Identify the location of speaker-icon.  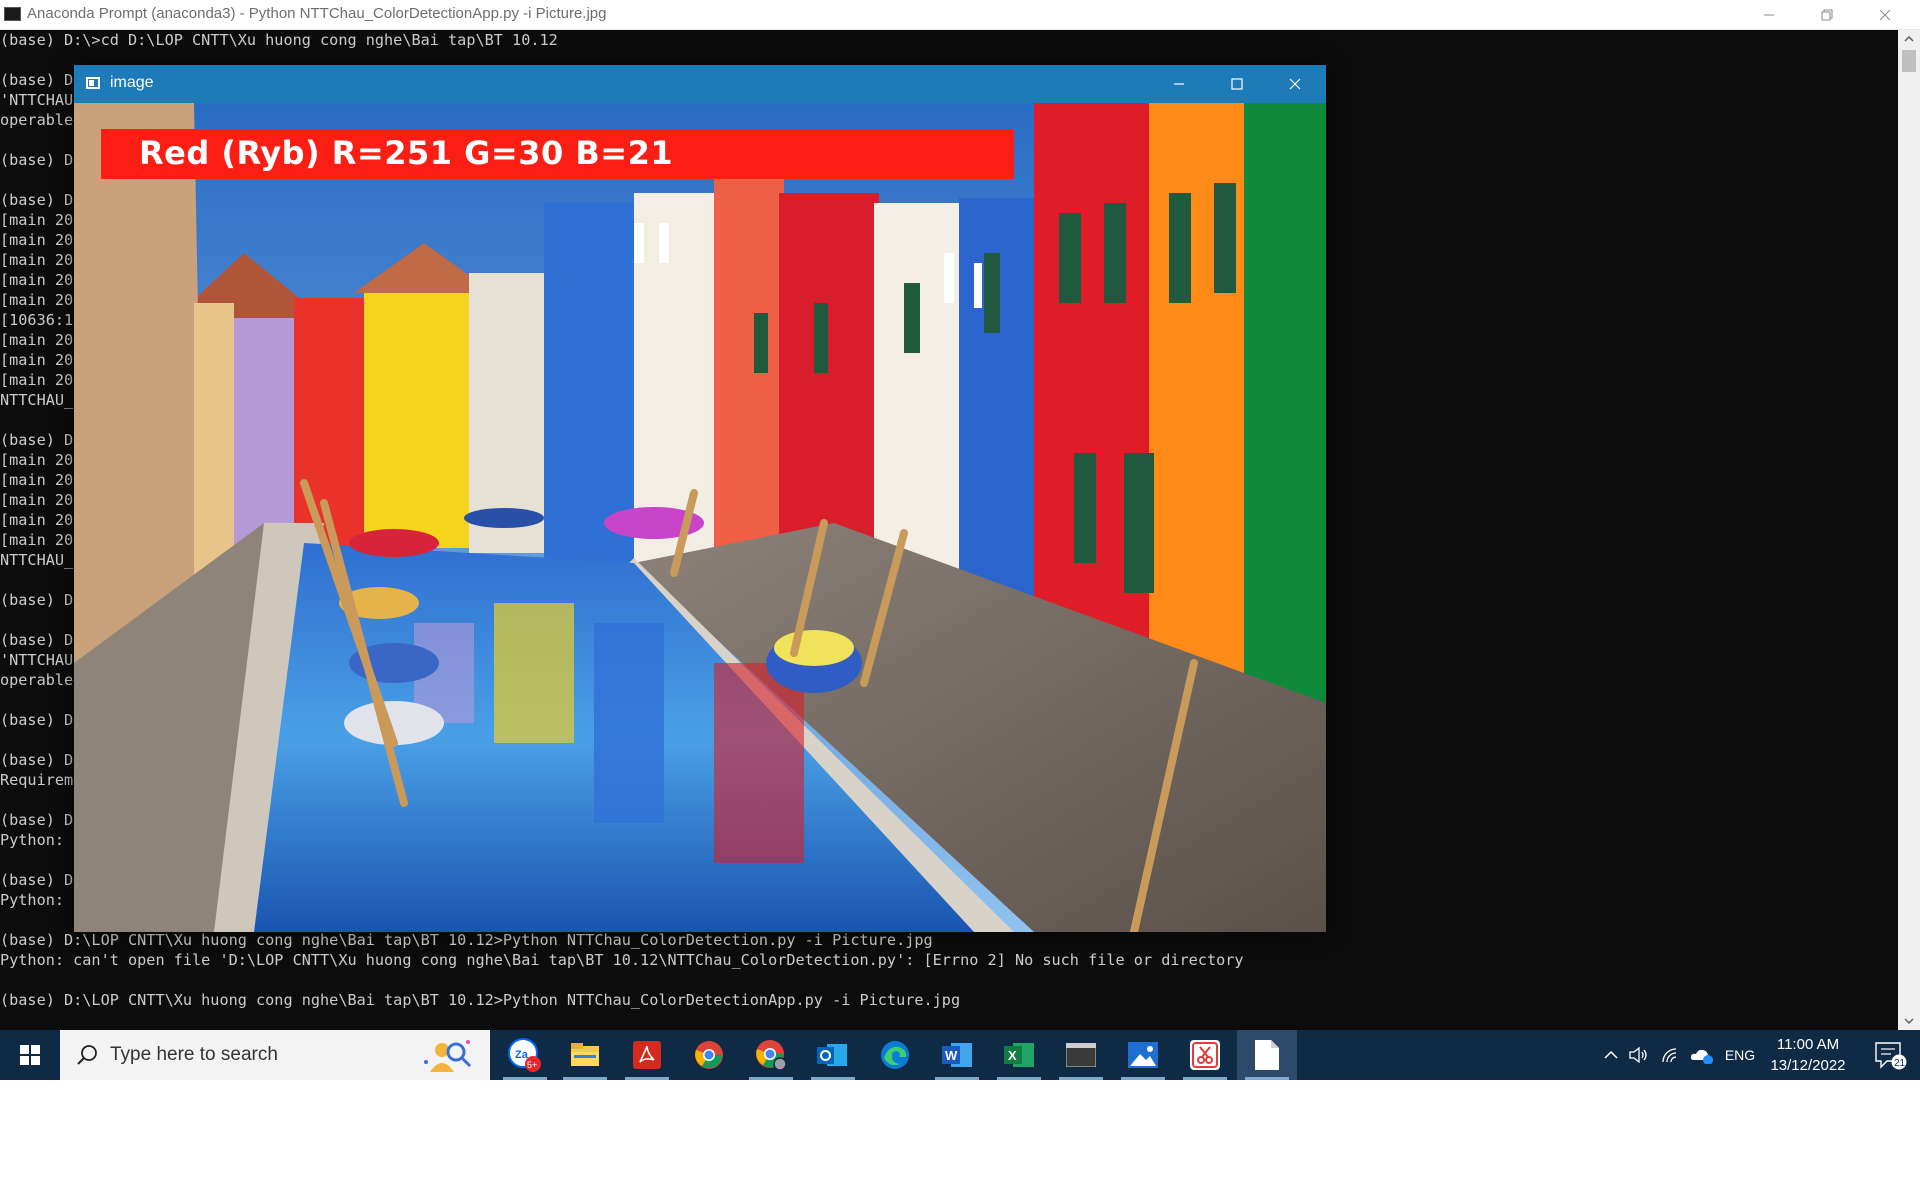
(1638, 1055).